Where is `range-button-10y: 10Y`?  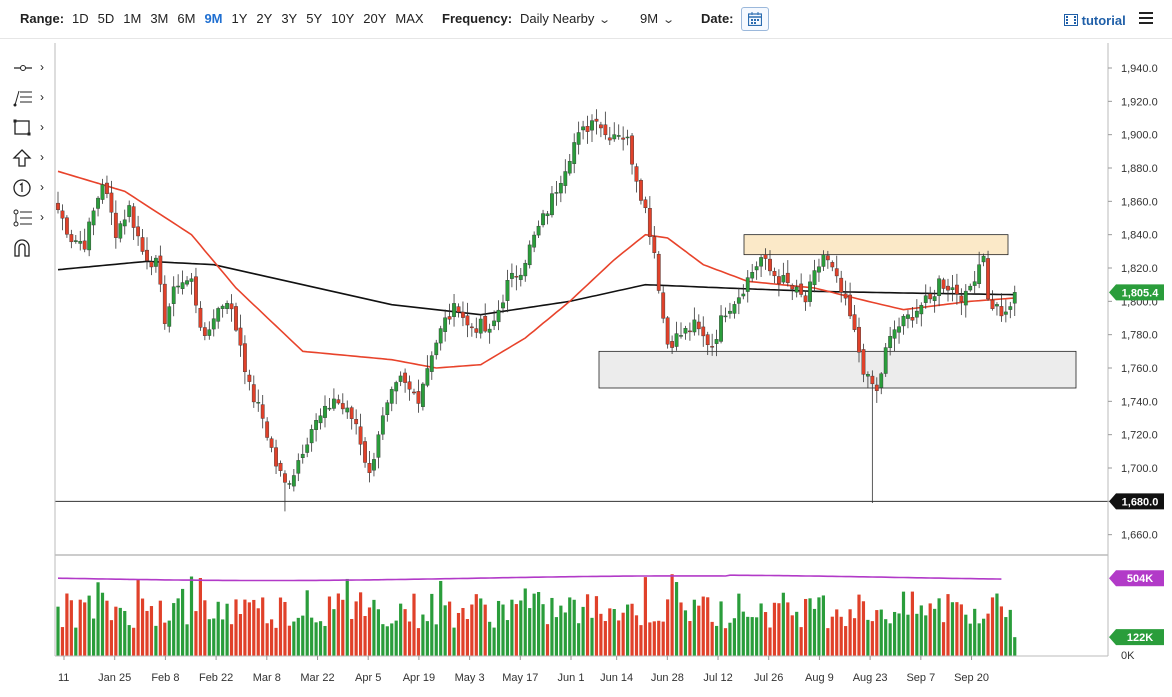 range-button-10y: 10Y is located at coordinates (342, 18).